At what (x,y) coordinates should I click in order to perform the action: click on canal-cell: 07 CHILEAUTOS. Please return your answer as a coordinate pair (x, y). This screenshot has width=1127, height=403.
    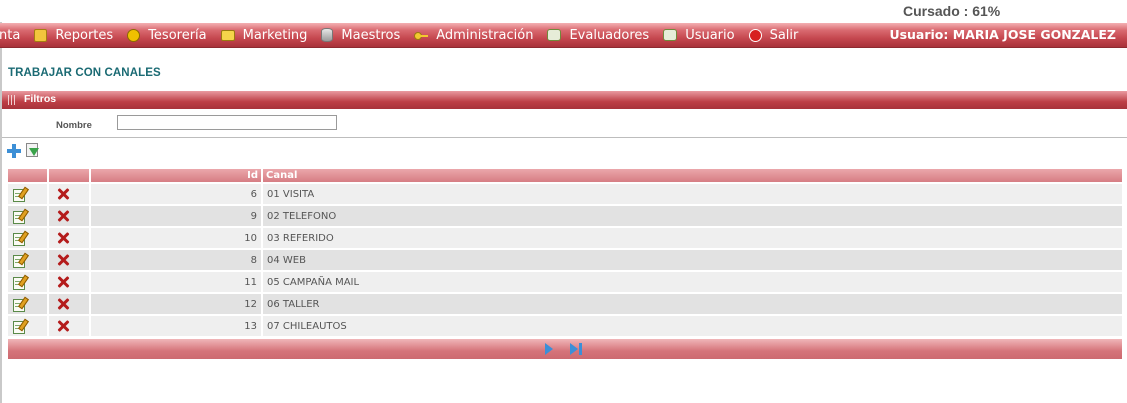
    Looking at the image, I should click on (692, 325).